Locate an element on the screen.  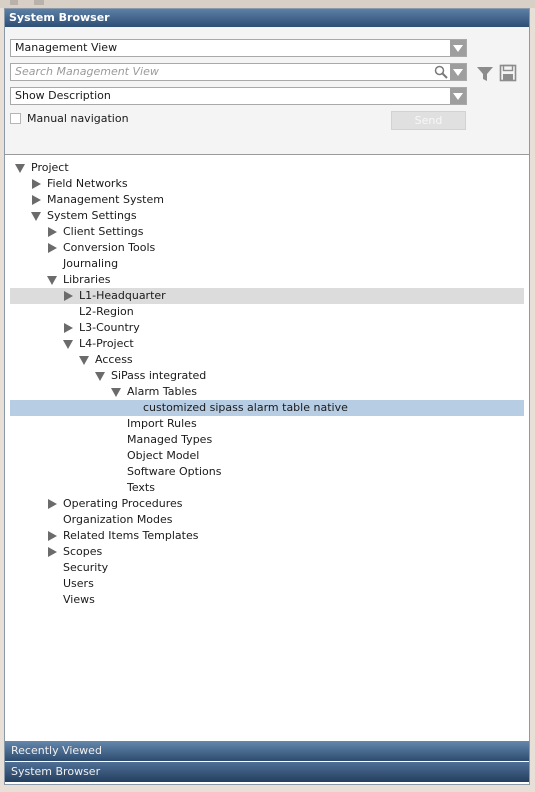
view-select: Management View is located at coordinates (238, 48).